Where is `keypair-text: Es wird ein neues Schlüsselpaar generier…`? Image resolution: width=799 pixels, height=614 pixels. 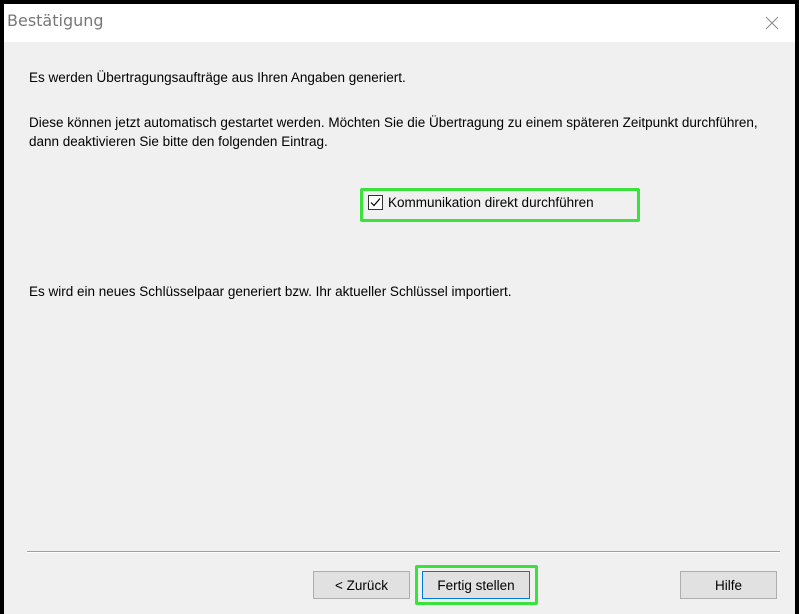
keypair-text: Es wird ein neues Schlüsselpaar generier… is located at coordinates (270, 291).